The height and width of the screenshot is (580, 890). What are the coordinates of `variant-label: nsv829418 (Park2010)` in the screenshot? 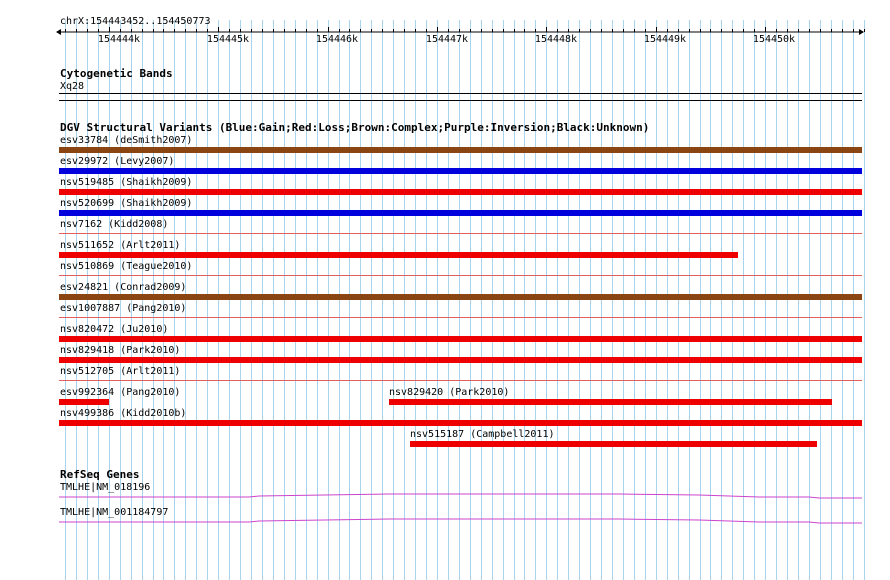 It's located at (120, 350).